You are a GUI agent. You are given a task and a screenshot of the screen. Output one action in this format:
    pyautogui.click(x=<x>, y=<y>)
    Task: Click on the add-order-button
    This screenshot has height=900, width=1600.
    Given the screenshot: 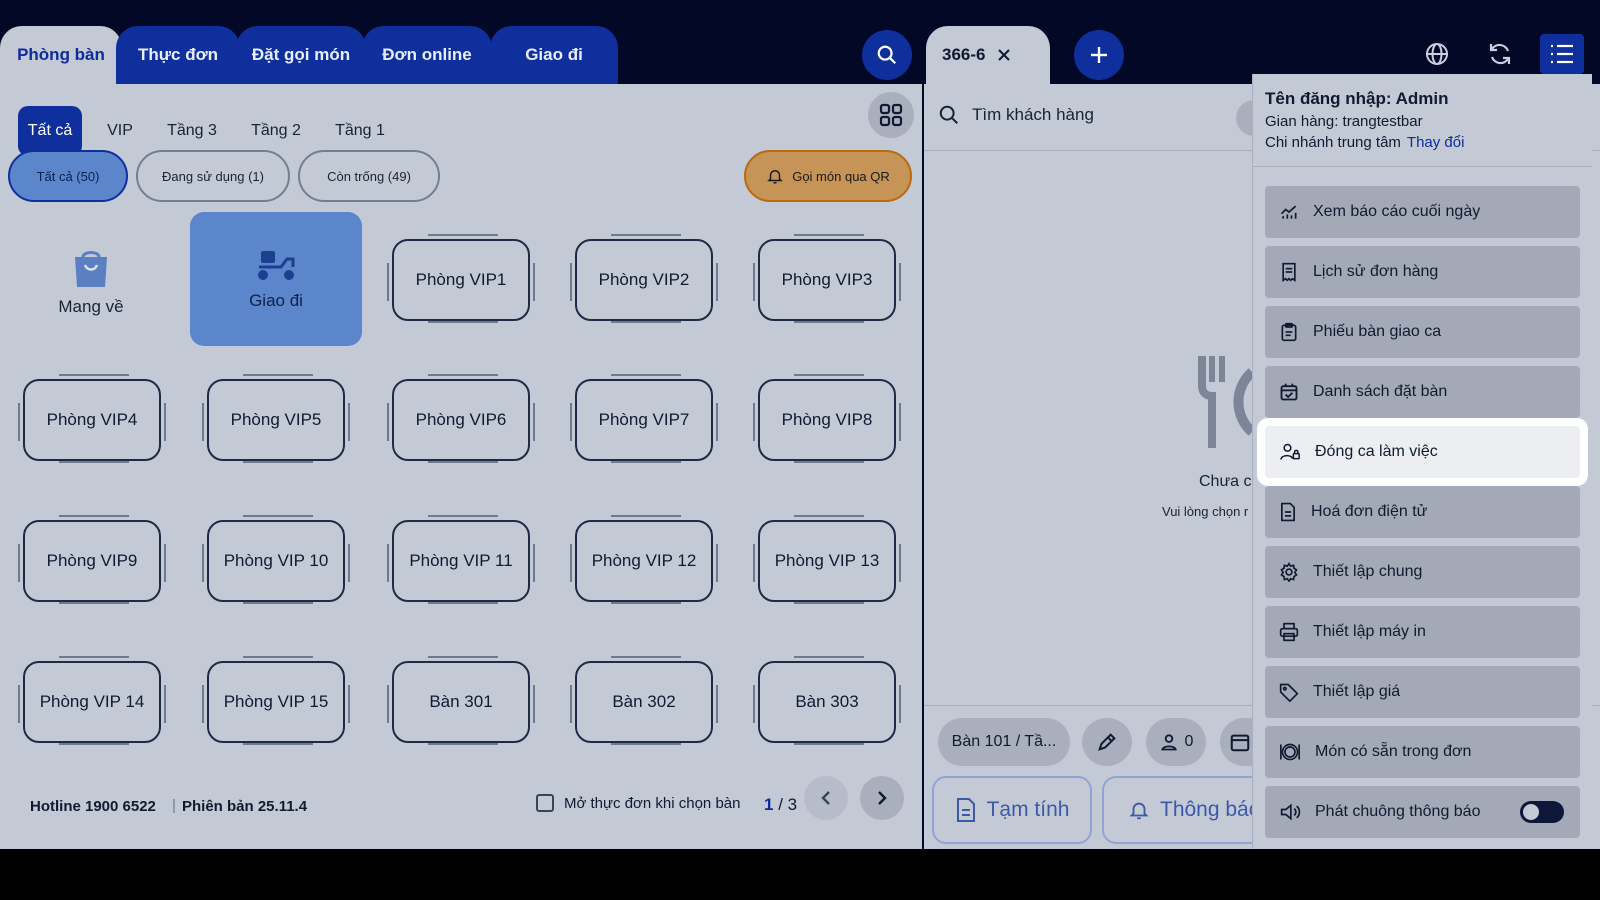 What is the action you would take?
    pyautogui.click(x=1099, y=55)
    